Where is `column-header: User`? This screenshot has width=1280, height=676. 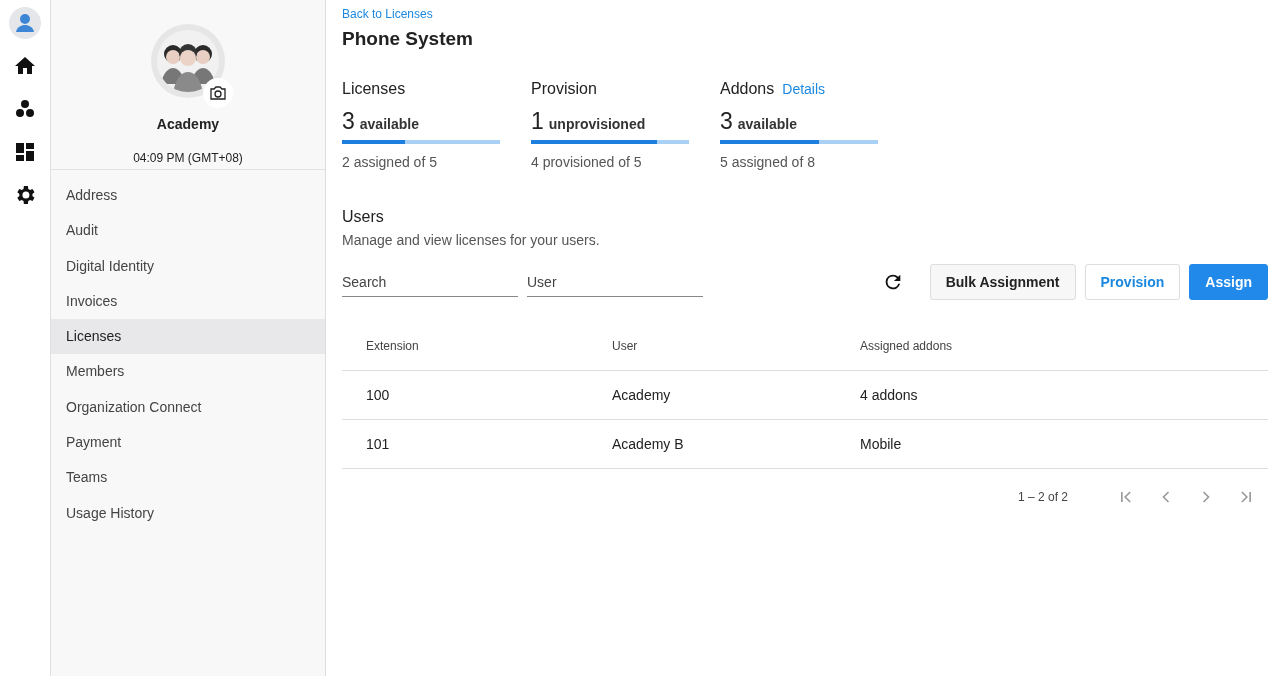 column-header: User is located at coordinates (712, 346).